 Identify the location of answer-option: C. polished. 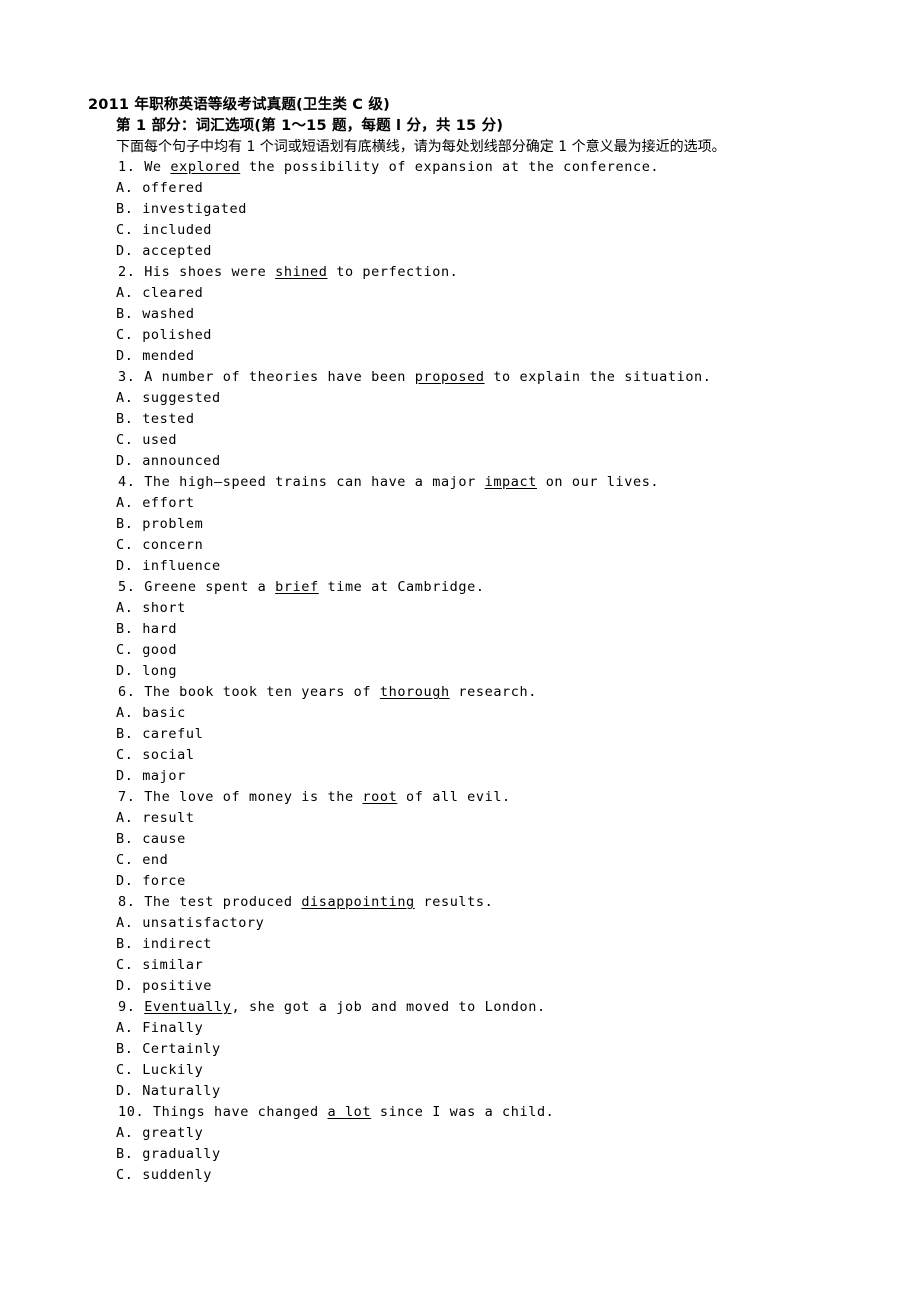
(496, 335).